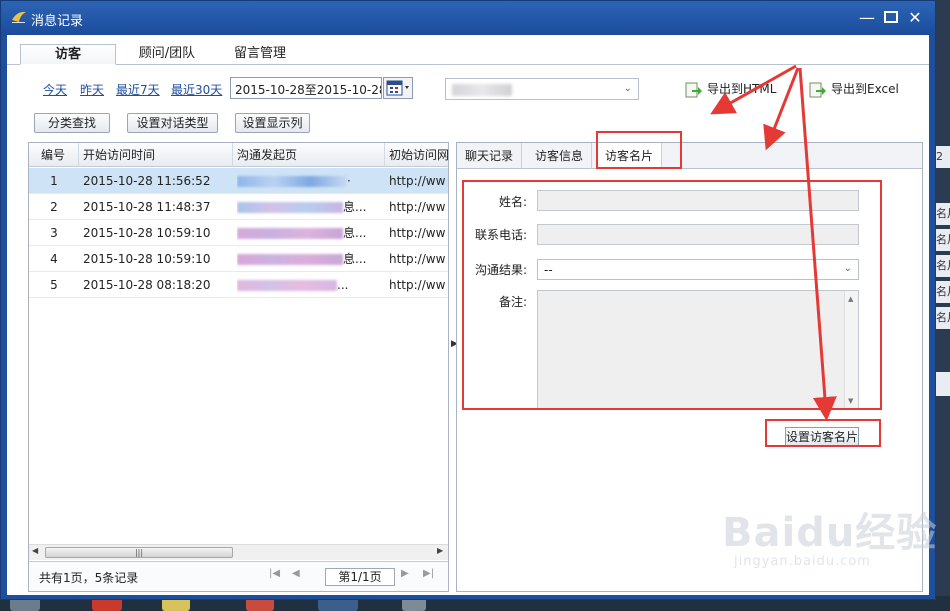 The width and height of the screenshot is (950, 611). What do you see at coordinates (57, 21) in the screenshot?
I see `window-title: 消息记录` at bounding box center [57, 21].